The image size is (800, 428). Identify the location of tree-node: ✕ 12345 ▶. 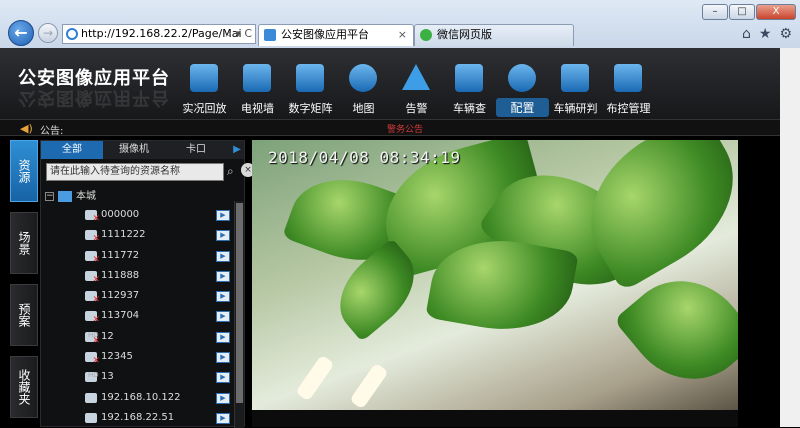
(157, 357).